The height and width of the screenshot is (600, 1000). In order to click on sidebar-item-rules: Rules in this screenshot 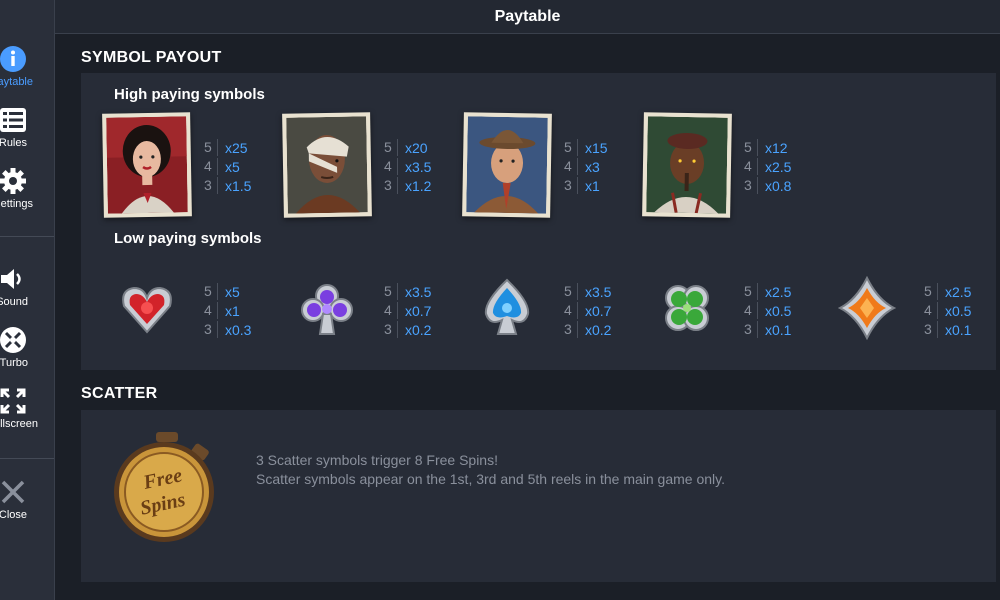, I will do `click(27, 133)`.